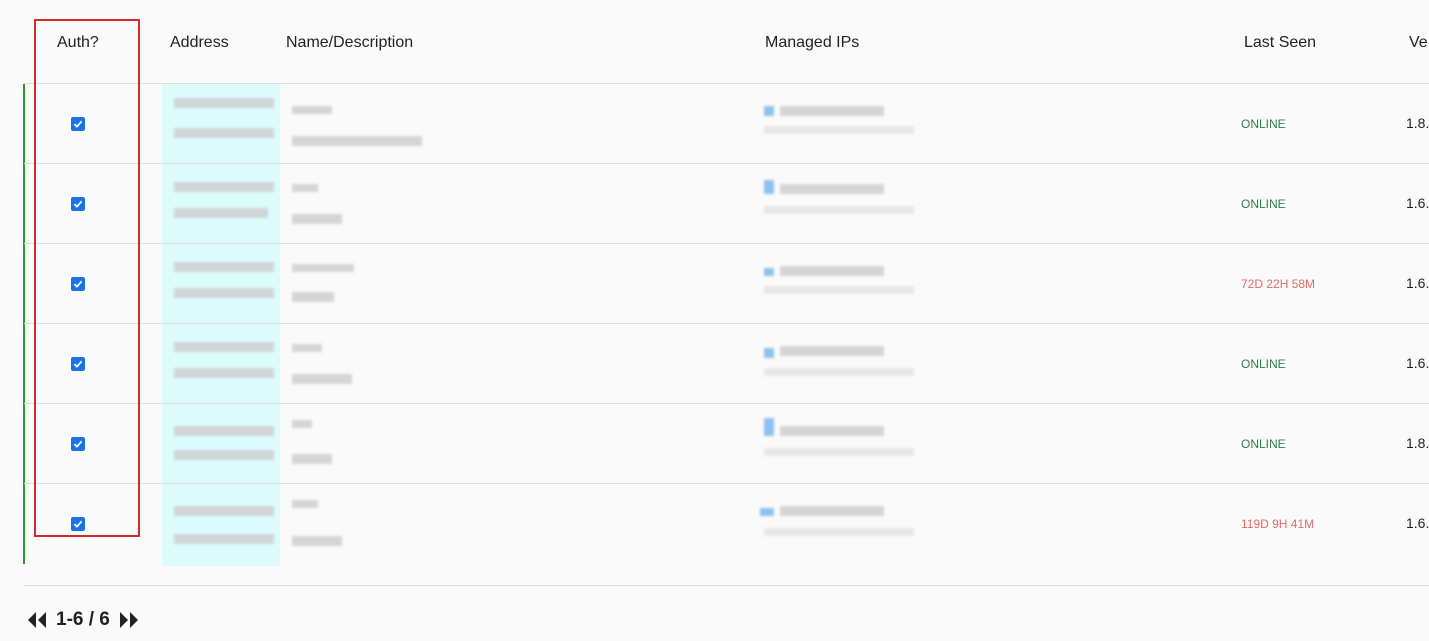 Image resolution: width=1429 pixels, height=641 pixels. Describe the element at coordinates (1418, 43) in the screenshot. I see `header-version: Ve` at that location.